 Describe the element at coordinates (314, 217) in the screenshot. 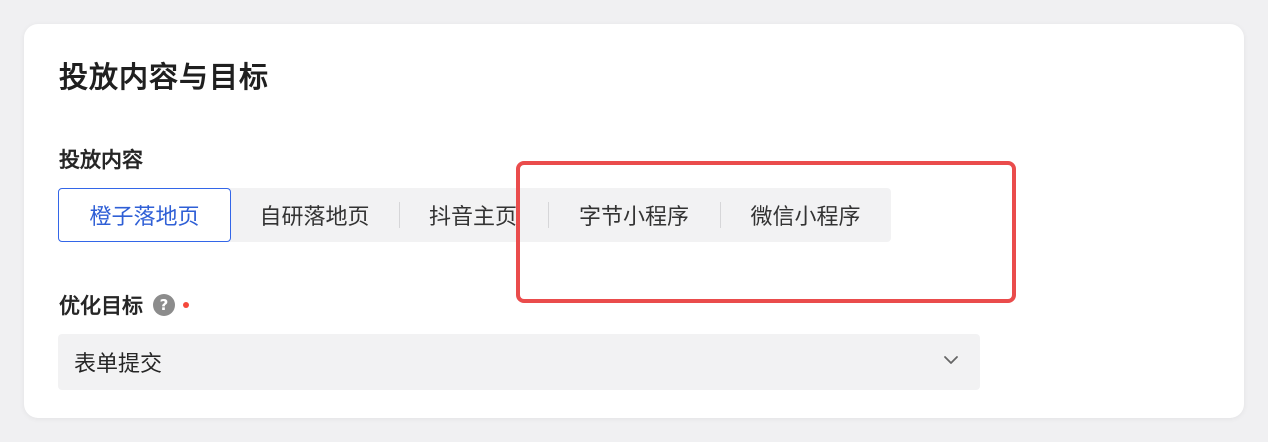

I see `option-label: 自研落地页` at that location.